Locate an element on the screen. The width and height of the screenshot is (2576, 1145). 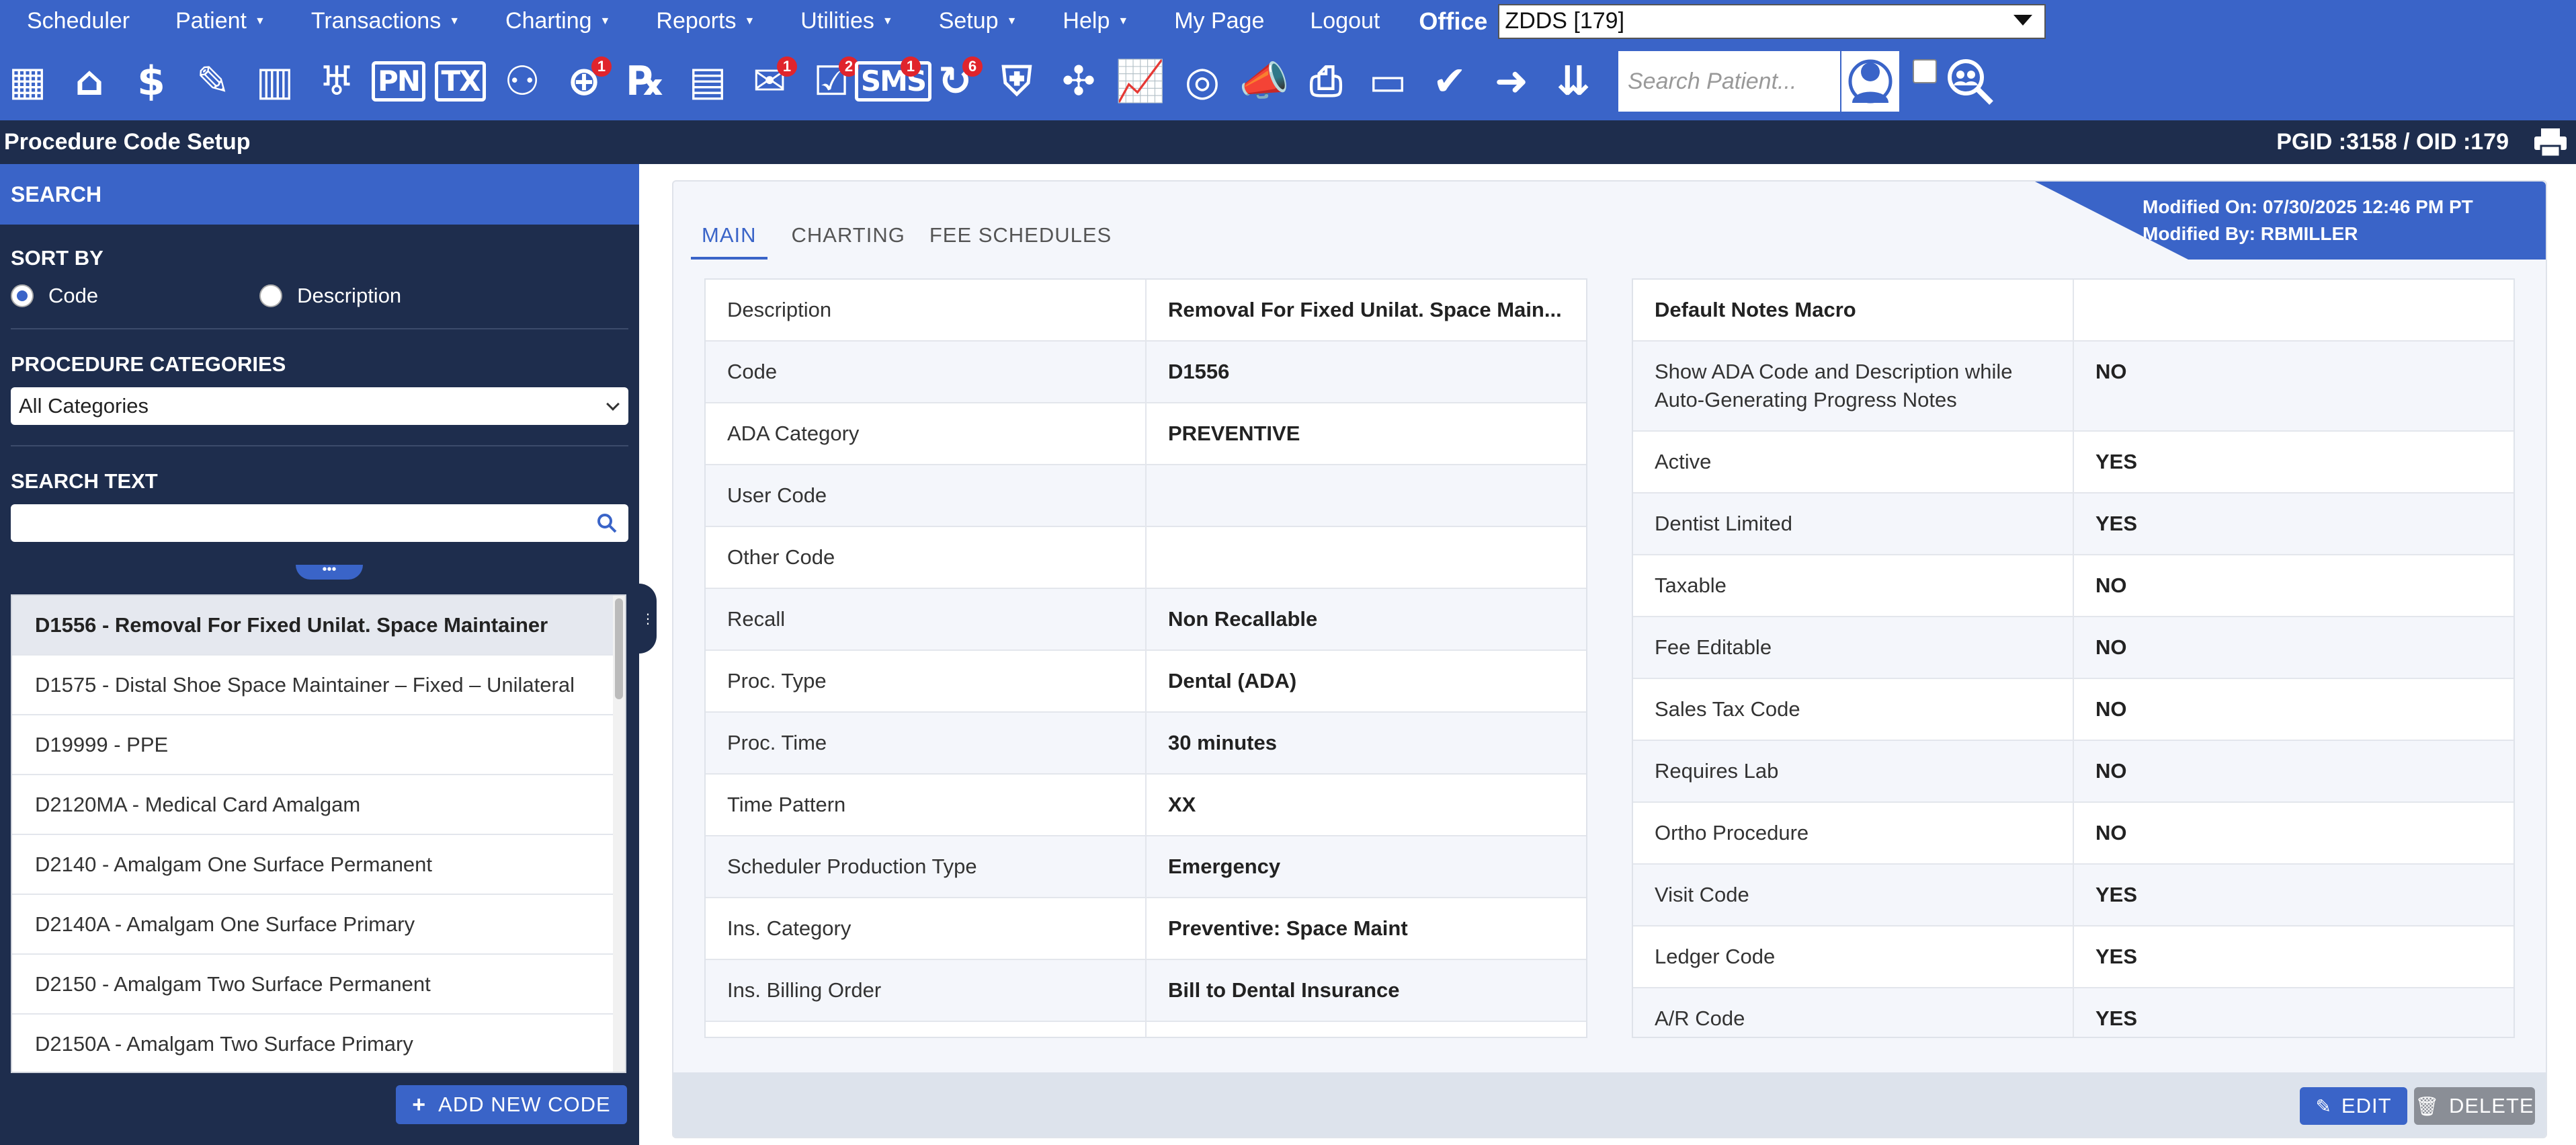
globe-user-icon: ⊕ 1 is located at coordinates (584, 81).